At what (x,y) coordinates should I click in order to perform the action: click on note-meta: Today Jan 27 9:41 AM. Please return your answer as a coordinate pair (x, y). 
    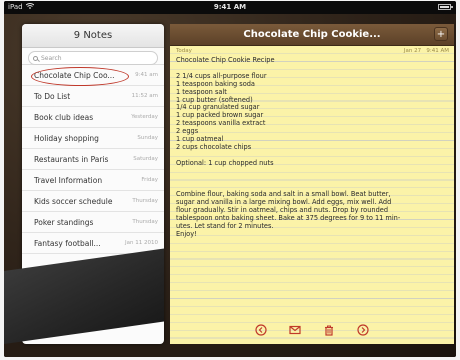
    Looking at the image, I should click on (312, 51).